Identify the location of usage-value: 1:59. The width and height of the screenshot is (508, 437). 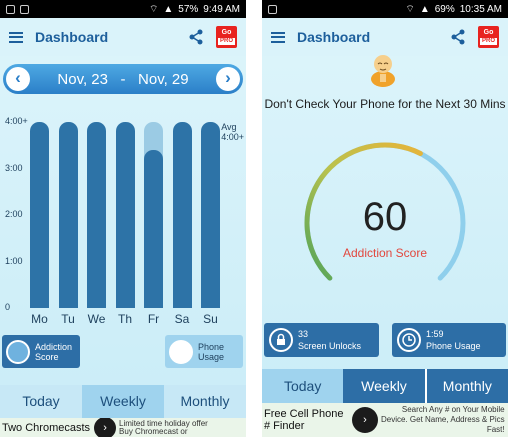
(435, 334).